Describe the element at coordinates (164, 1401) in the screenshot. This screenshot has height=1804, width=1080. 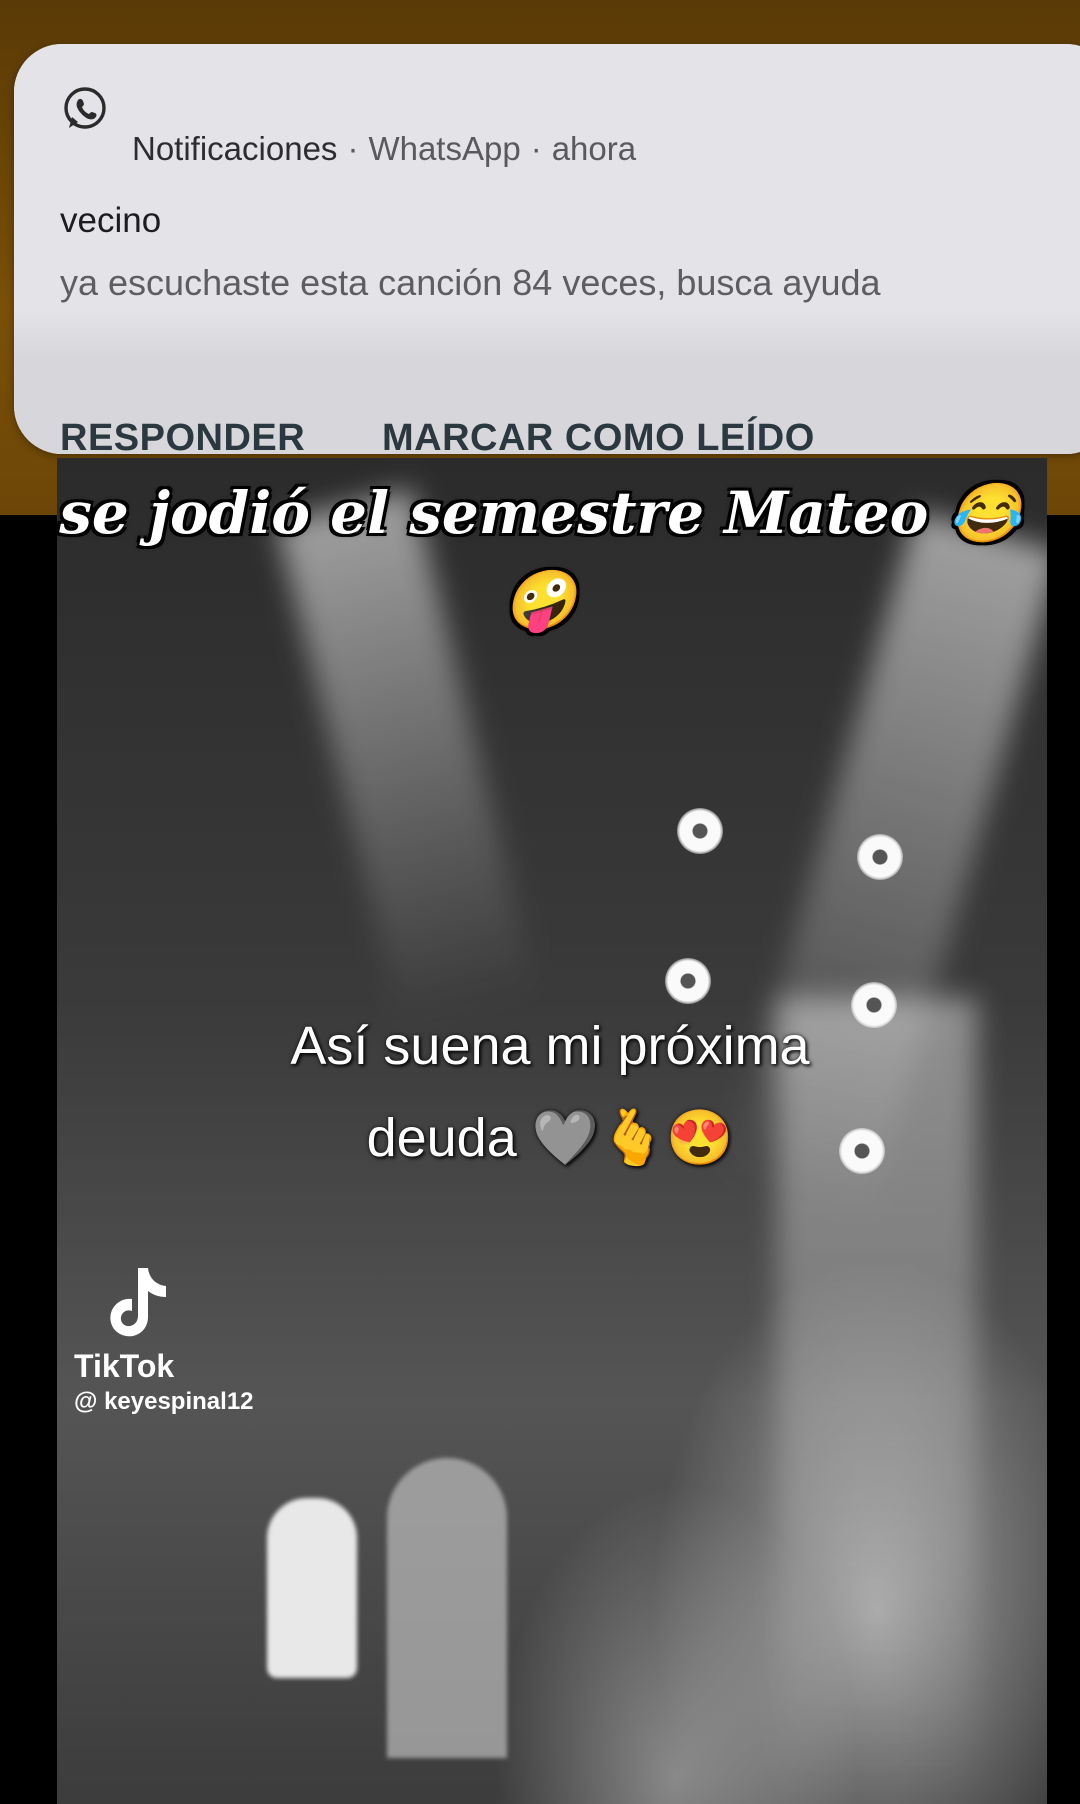
I see `tiktok-username: @ keyespinal12` at that location.